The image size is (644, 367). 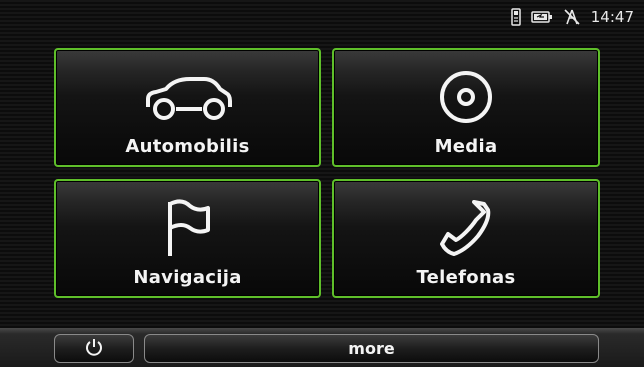 I want to click on tile-navigacija: Navigacija, so click(x=187, y=238).